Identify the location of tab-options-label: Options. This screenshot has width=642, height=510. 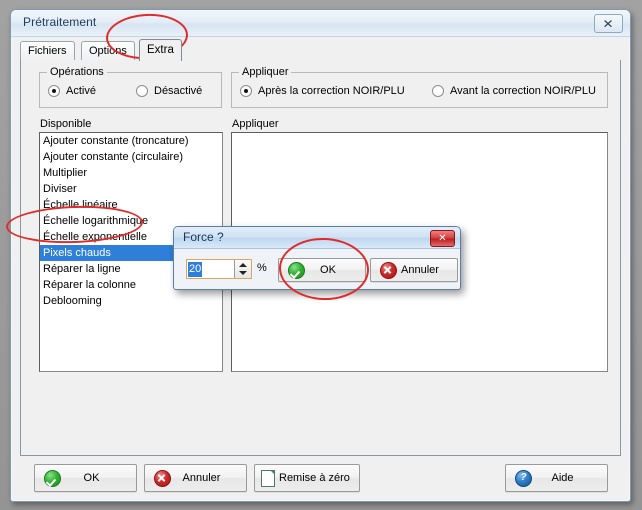
(108, 51).